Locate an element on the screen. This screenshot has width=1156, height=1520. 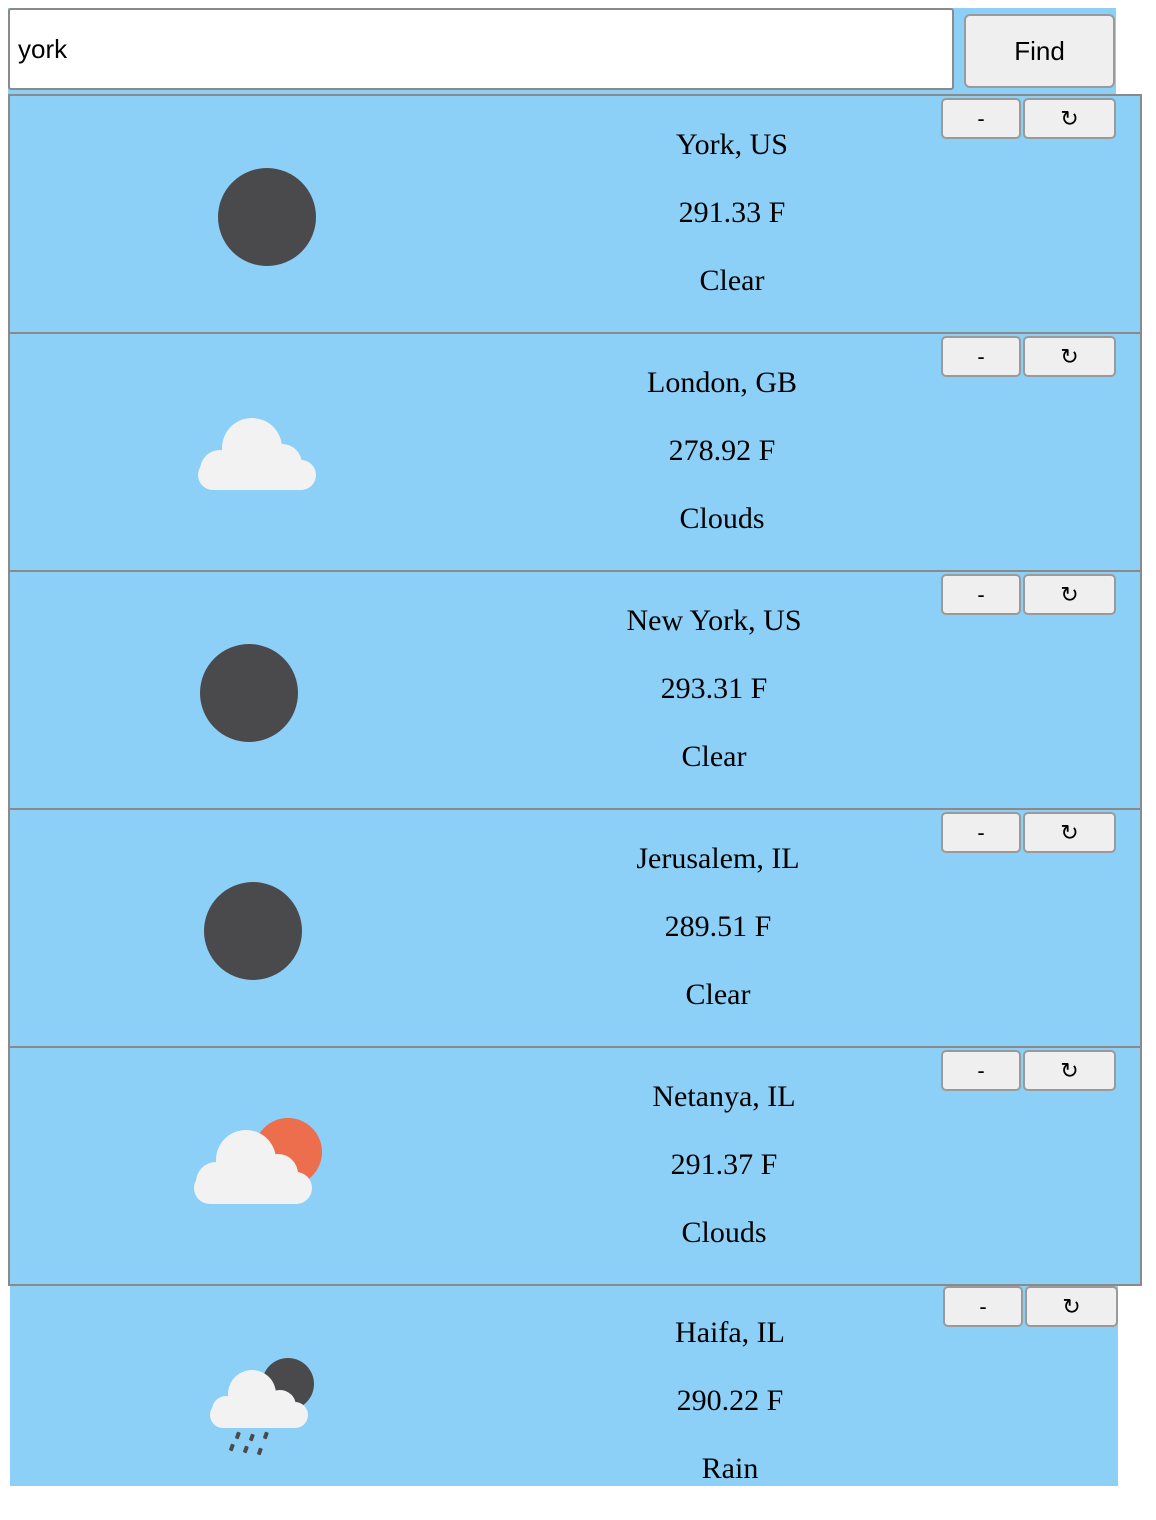
city-name: Netanya, IL is located at coordinates (724, 1096).